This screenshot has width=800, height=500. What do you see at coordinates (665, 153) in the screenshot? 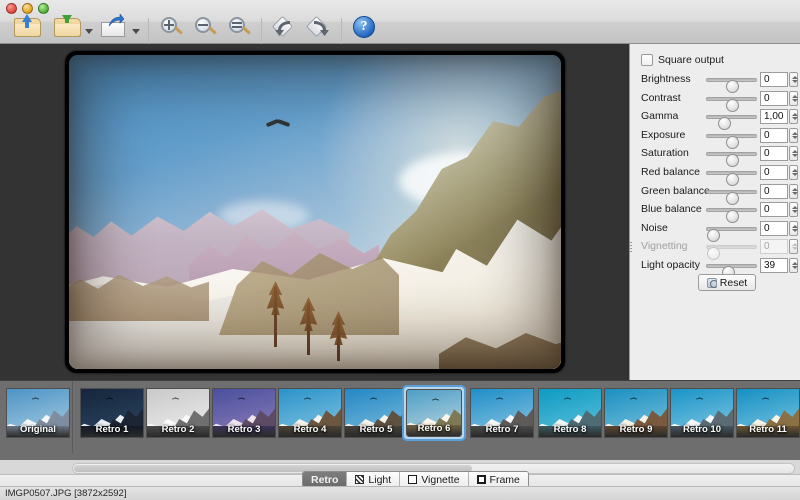
I see `control-label: Saturation` at bounding box center [665, 153].